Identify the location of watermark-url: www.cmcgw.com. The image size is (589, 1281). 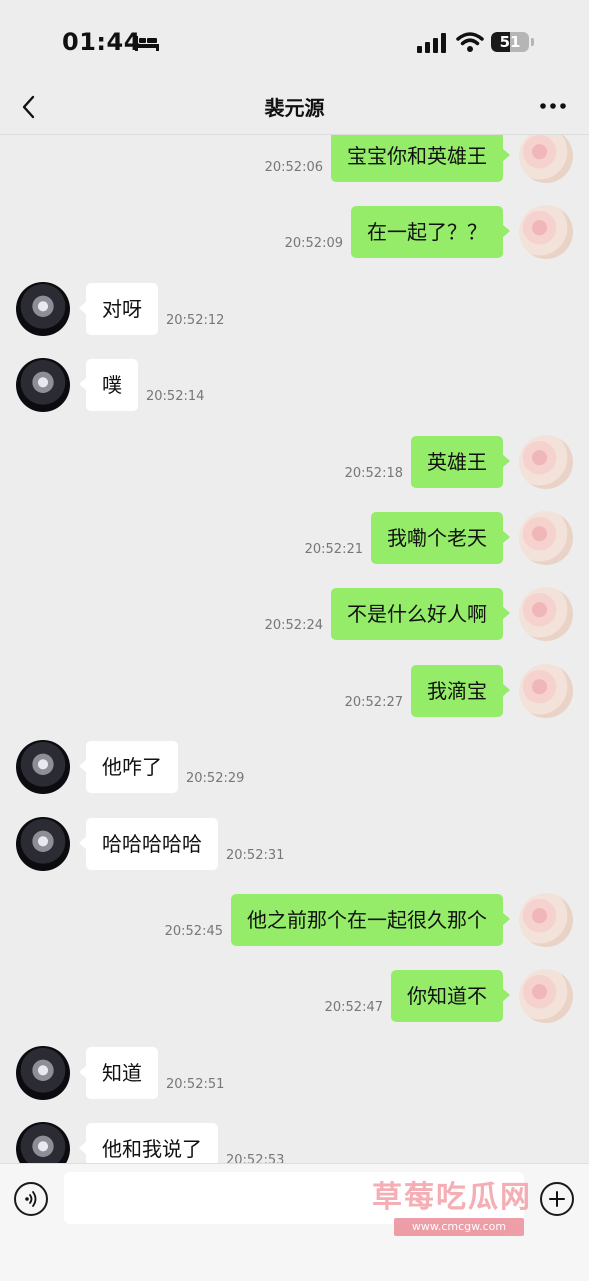
(459, 1227).